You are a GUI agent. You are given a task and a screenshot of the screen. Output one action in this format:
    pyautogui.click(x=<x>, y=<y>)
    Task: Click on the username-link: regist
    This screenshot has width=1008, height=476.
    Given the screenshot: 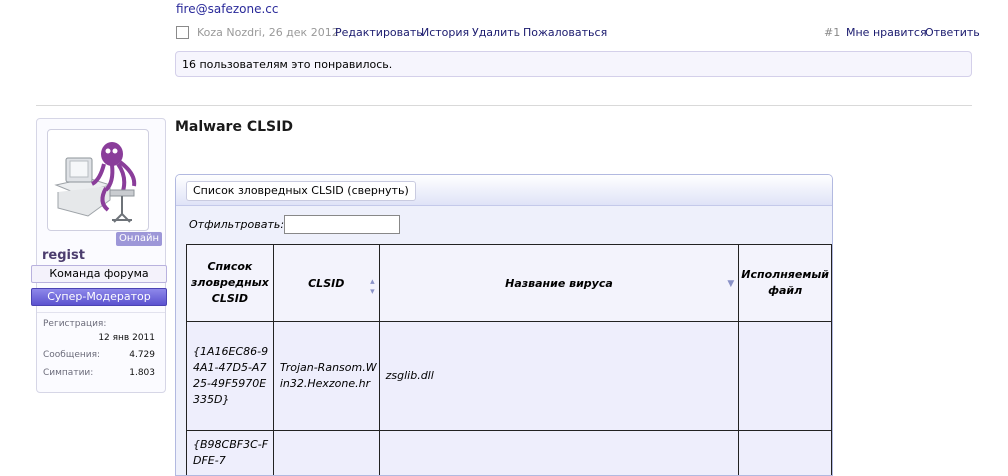 What is the action you would take?
    pyautogui.click(x=63, y=255)
    